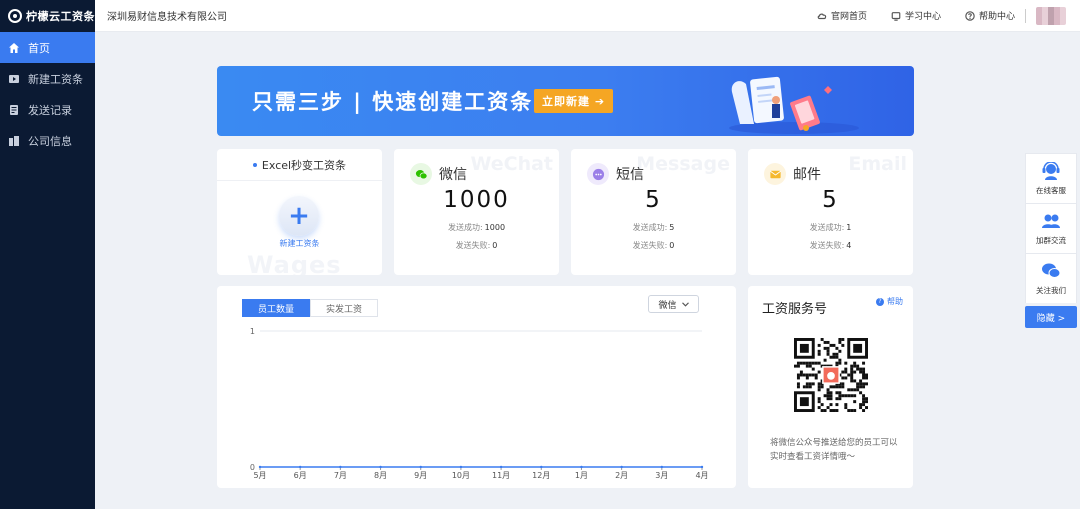 The image size is (1080, 509). Describe the element at coordinates (60, 16) in the screenshot. I see `logo-text: 柠檬云工资条` at that location.